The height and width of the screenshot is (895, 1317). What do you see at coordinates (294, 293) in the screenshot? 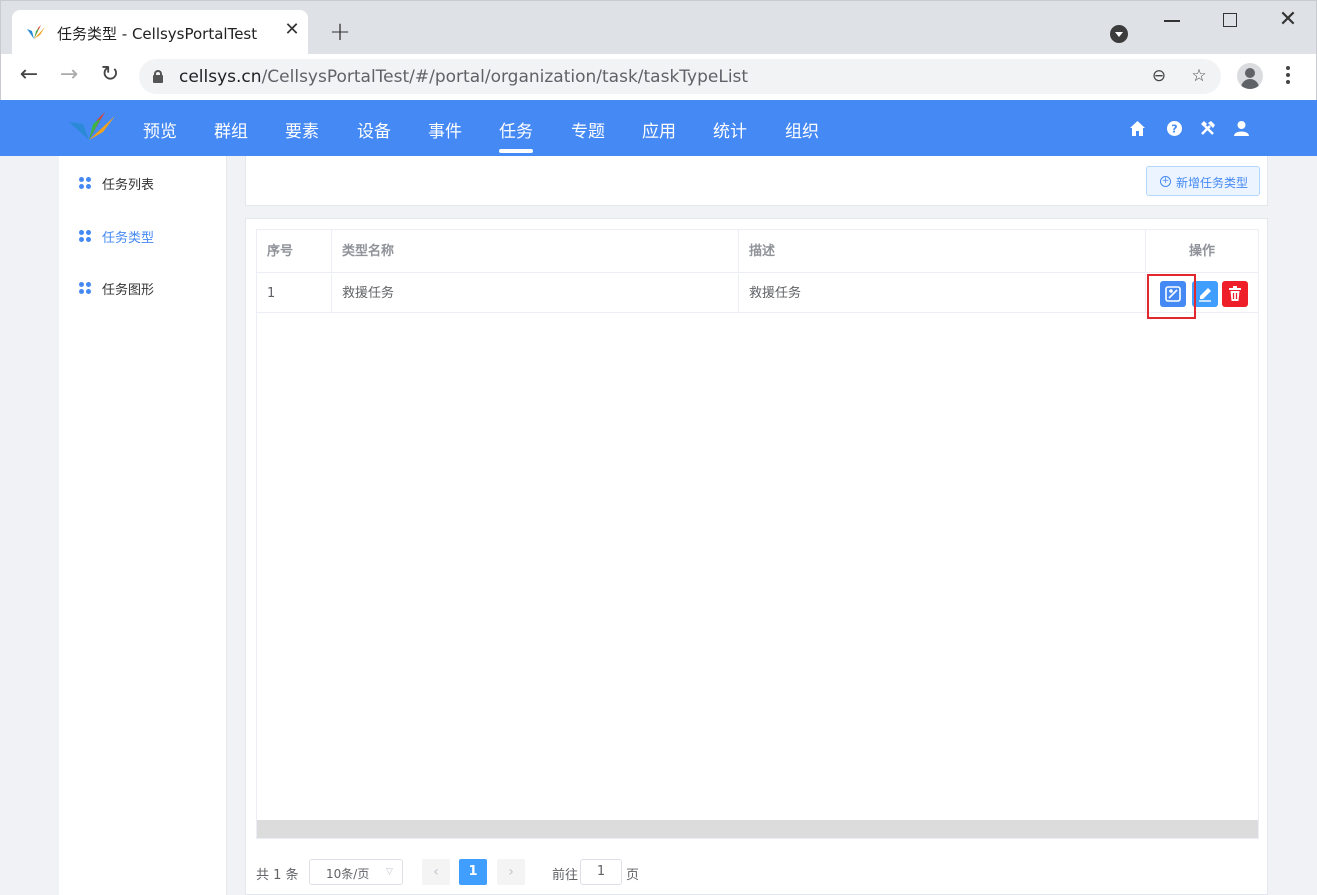
I see `cell-index: 1` at bounding box center [294, 293].